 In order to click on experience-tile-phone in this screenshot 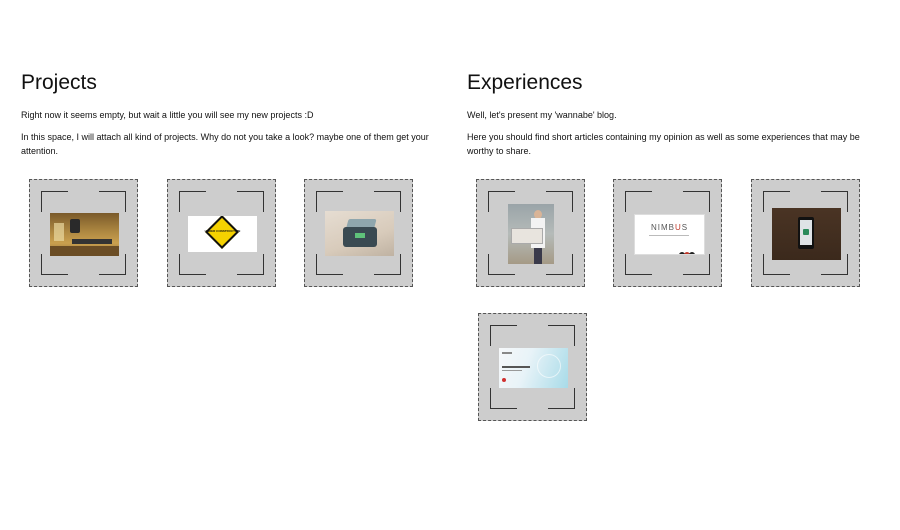, I will do `click(805, 233)`.